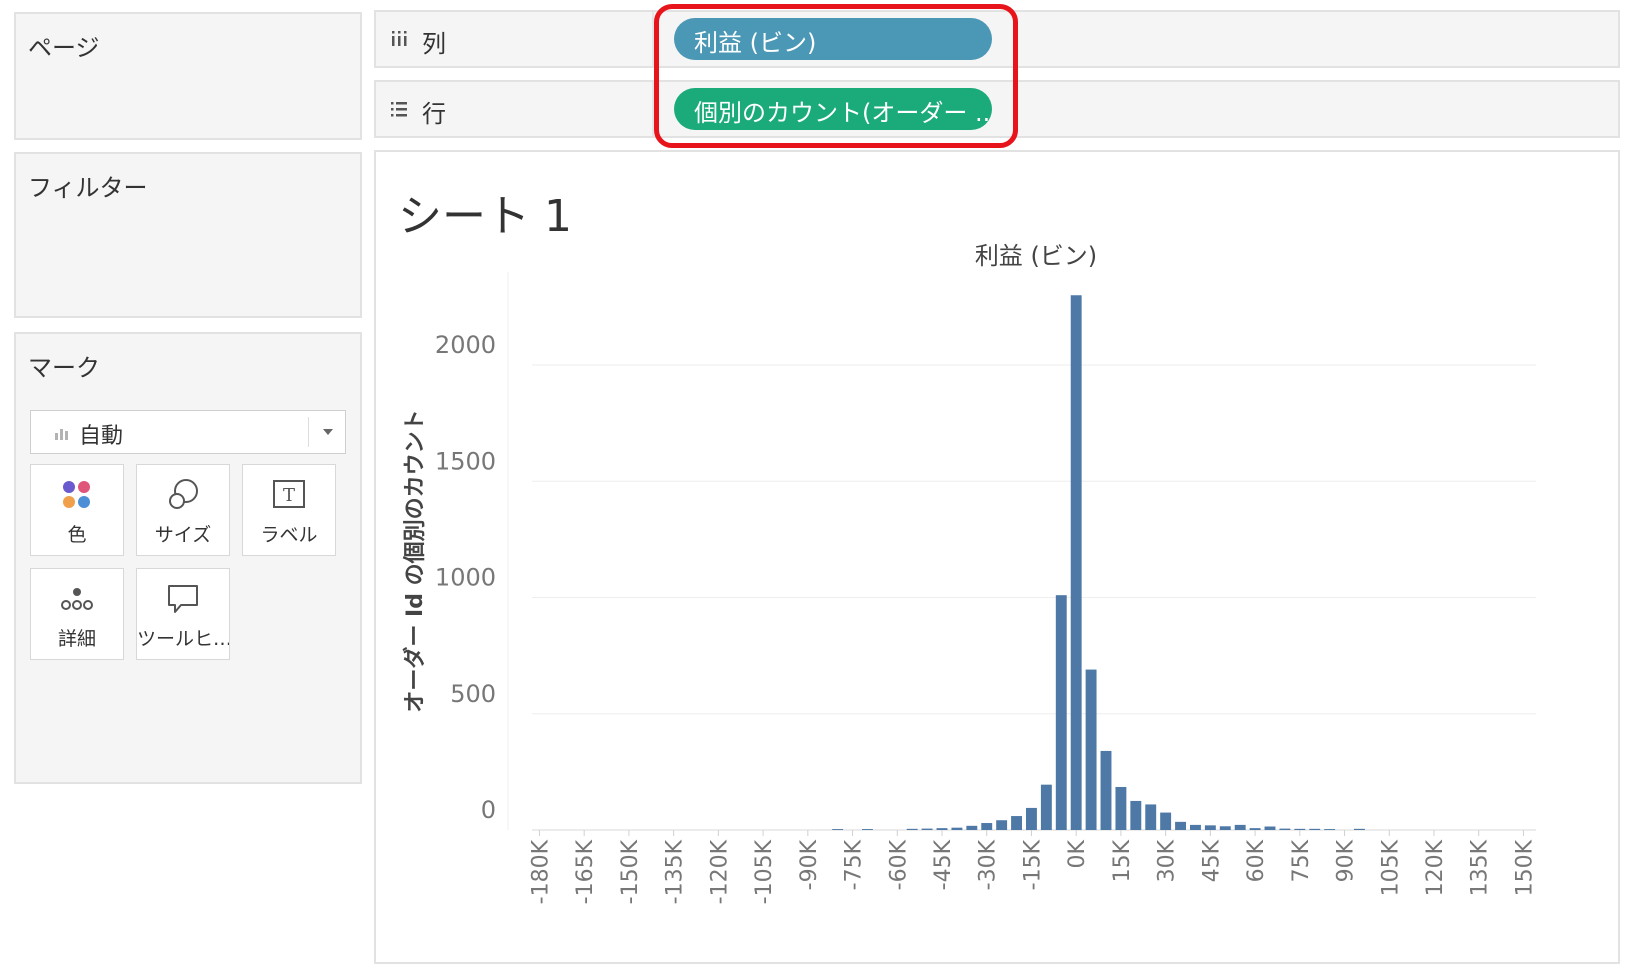  I want to click on marks-title: マーク, so click(64, 368).